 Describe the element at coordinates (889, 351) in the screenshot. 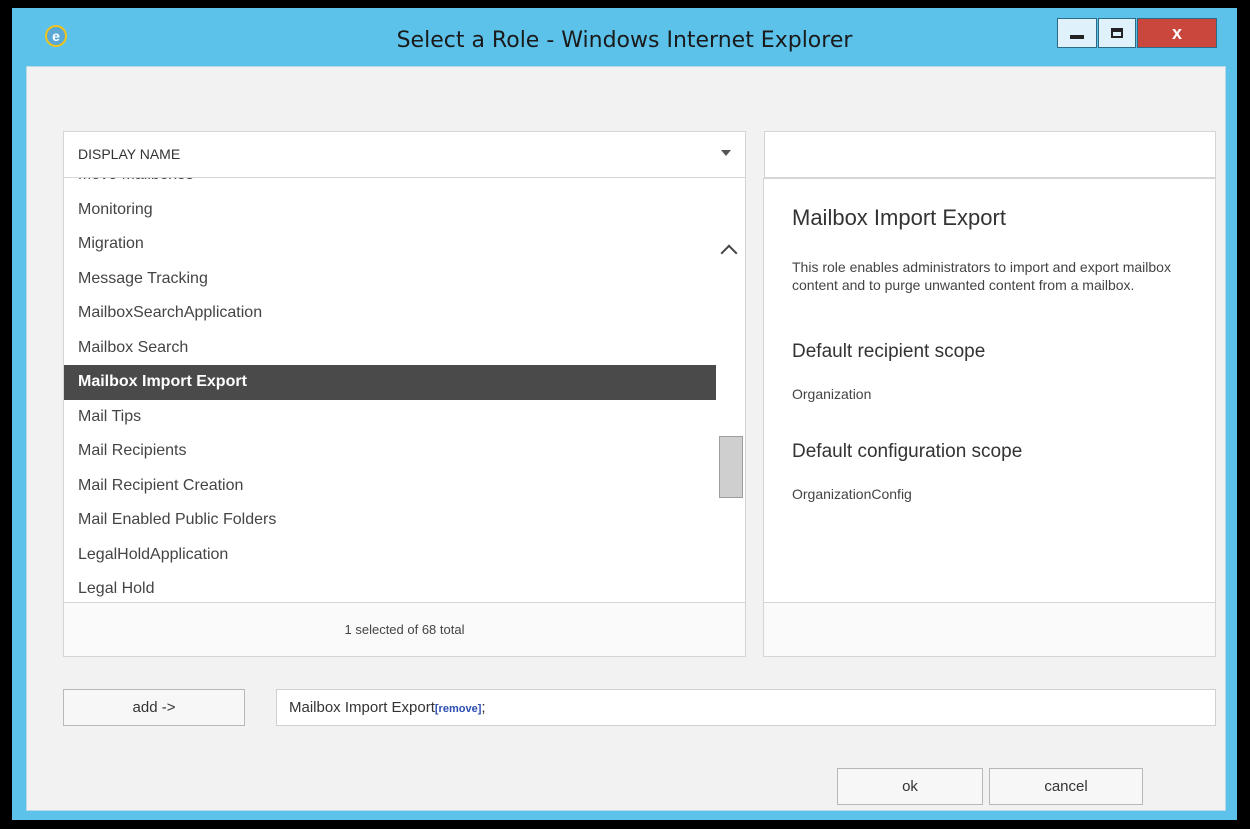

I see `recipient-scope-heading: Default recipient scope` at that location.